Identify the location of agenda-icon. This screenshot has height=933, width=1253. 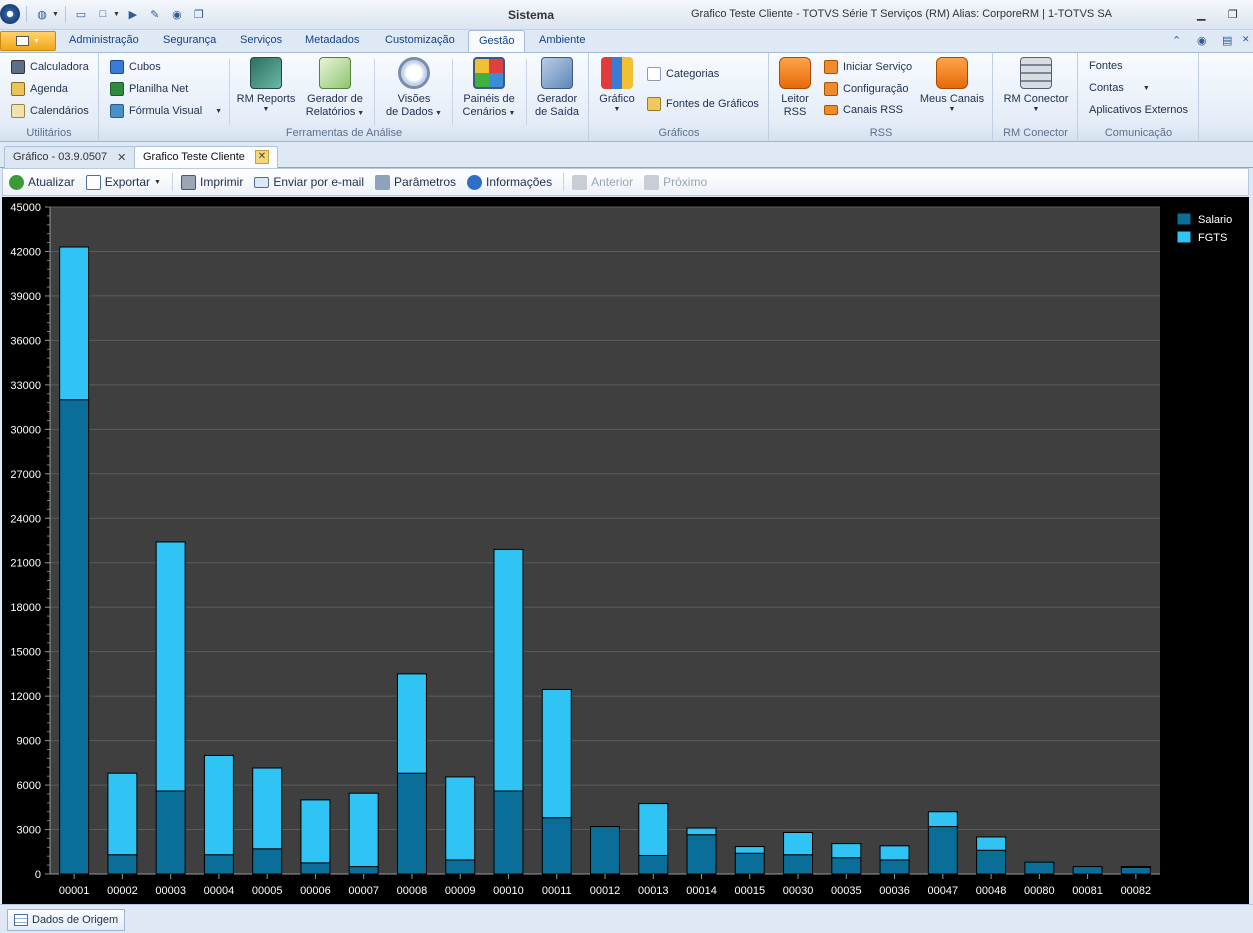
(18, 89).